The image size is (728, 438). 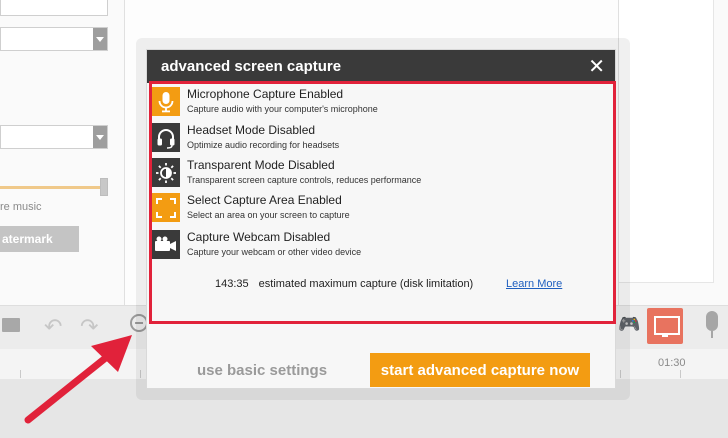 What do you see at coordinates (381, 66) in the screenshot?
I see `dialog-header: advanced screen capture ✕` at bounding box center [381, 66].